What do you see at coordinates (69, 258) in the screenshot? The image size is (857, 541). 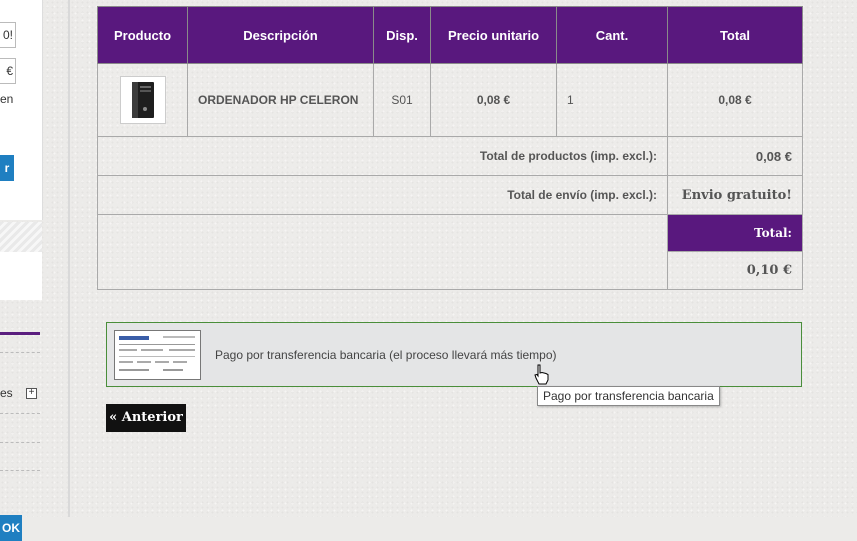 I see `column-divider` at bounding box center [69, 258].